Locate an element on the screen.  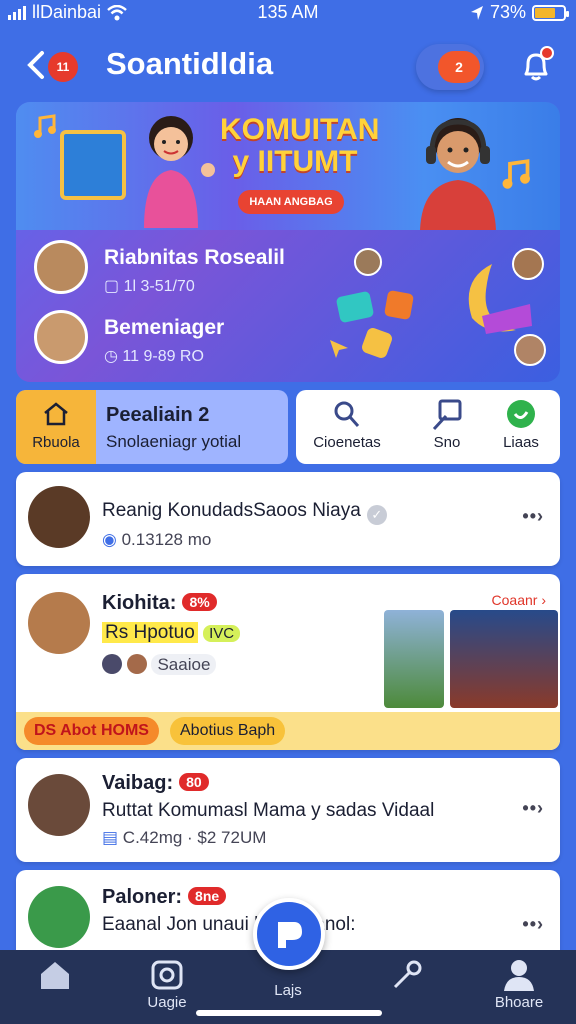
home-indicator is located at coordinates (289, 1013).